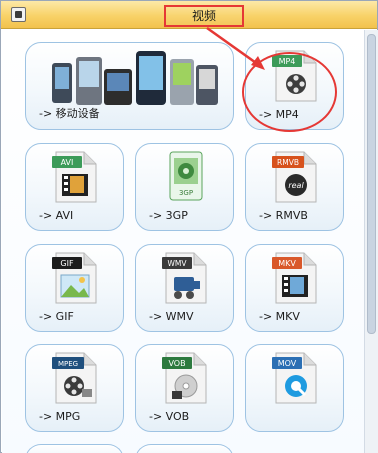  I want to click on tile-label: -> VOB, so click(169, 416).